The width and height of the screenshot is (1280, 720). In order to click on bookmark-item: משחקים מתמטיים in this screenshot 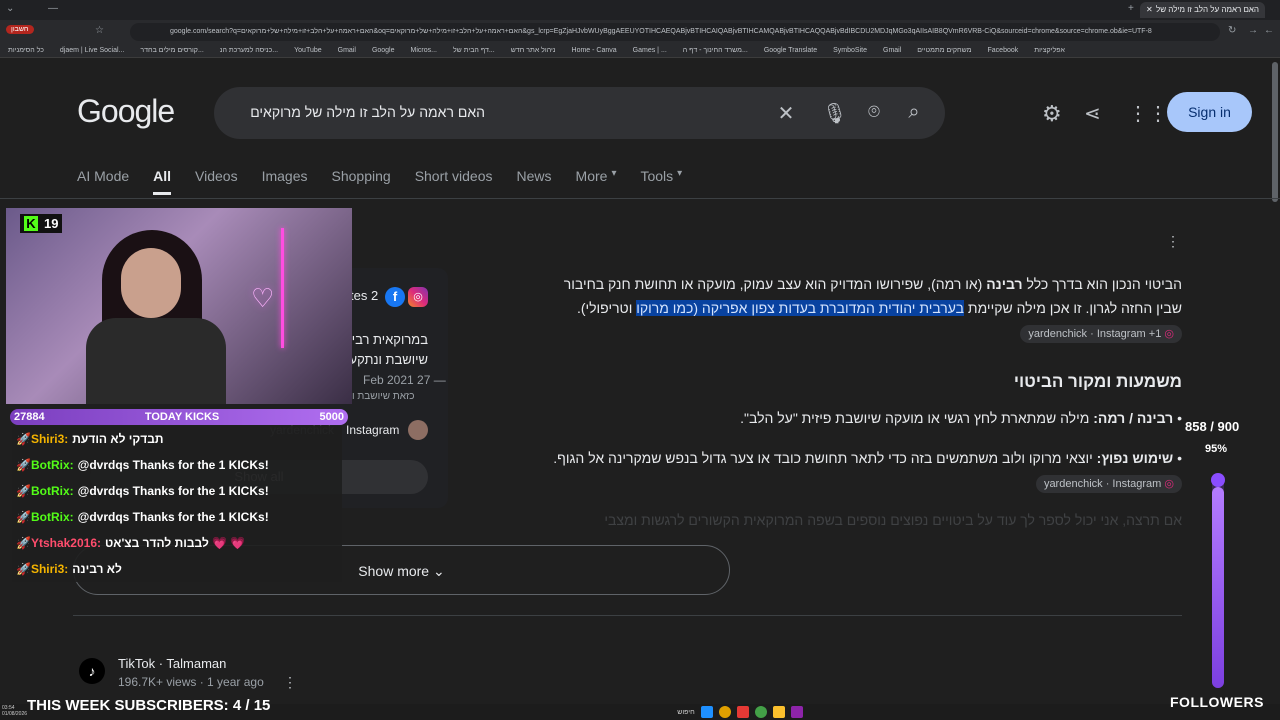, I will do `click(944, 50)`.